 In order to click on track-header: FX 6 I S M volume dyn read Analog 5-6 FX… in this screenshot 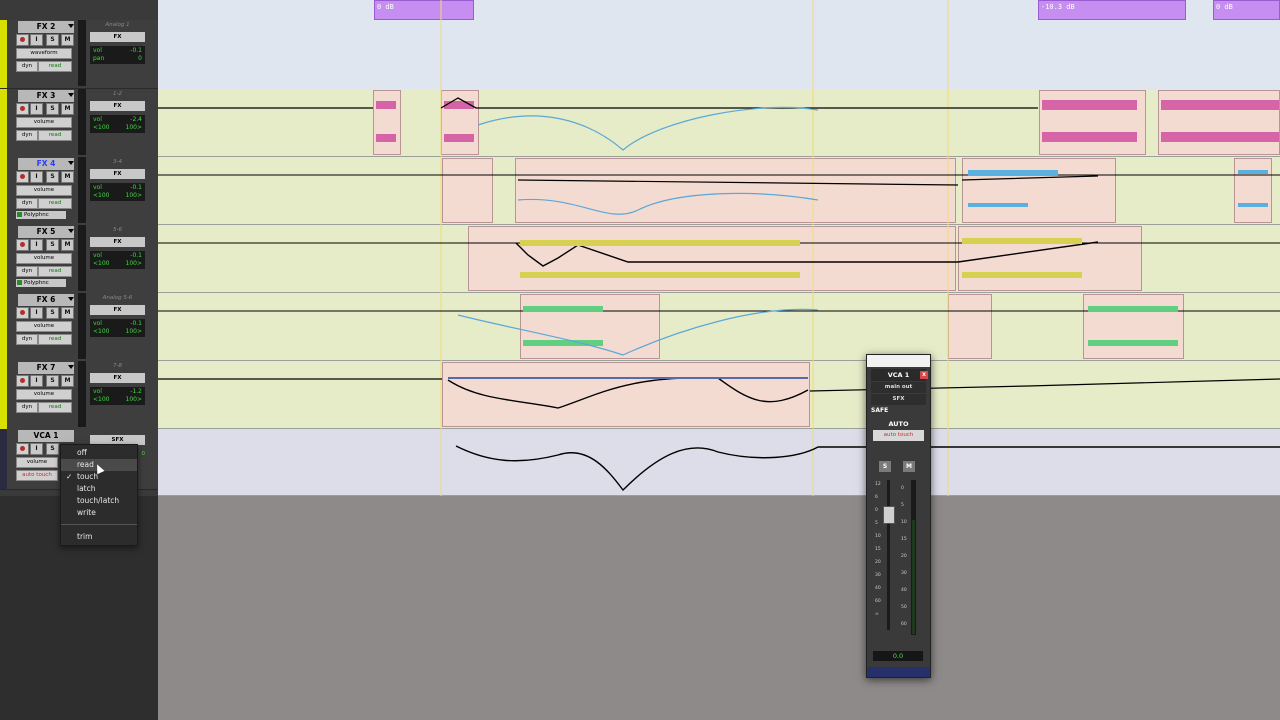, I will do `click(79, 327)`.